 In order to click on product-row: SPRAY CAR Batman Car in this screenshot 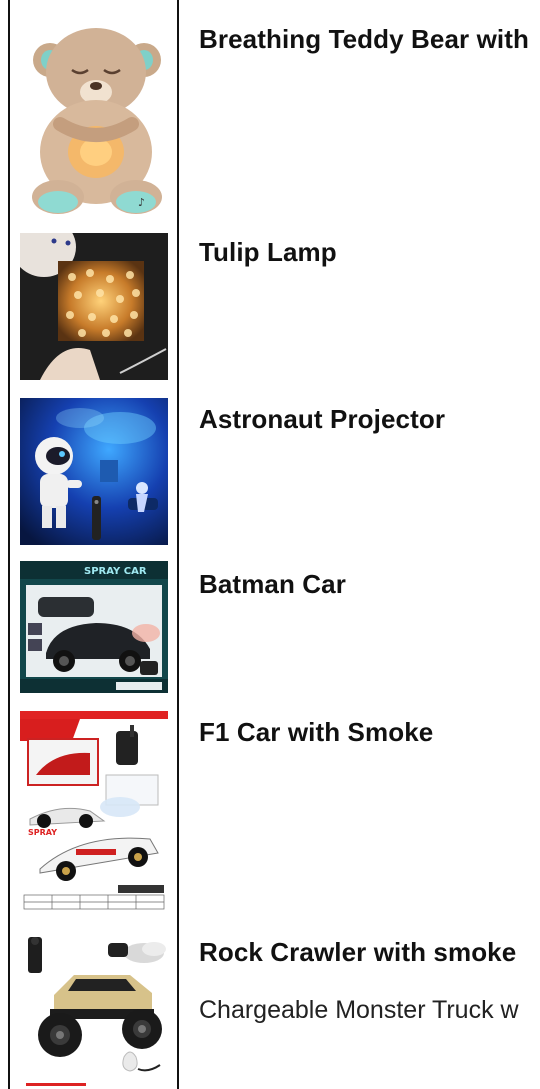, I will do `click(270, 630)`.